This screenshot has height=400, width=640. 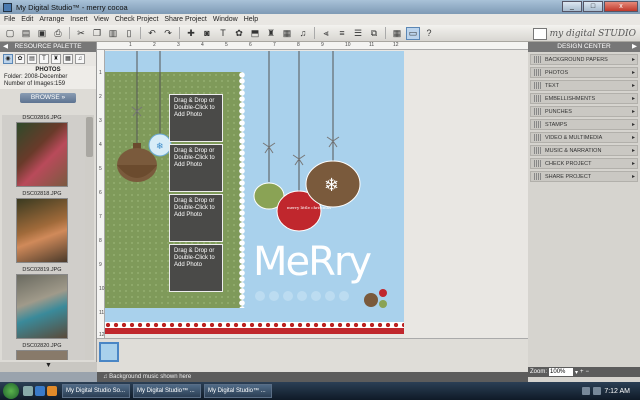 What do you see at coordinates (561, 372) in the screenshot?
I see `zoom-value-select: 100%` at bounding box center [561, 372].